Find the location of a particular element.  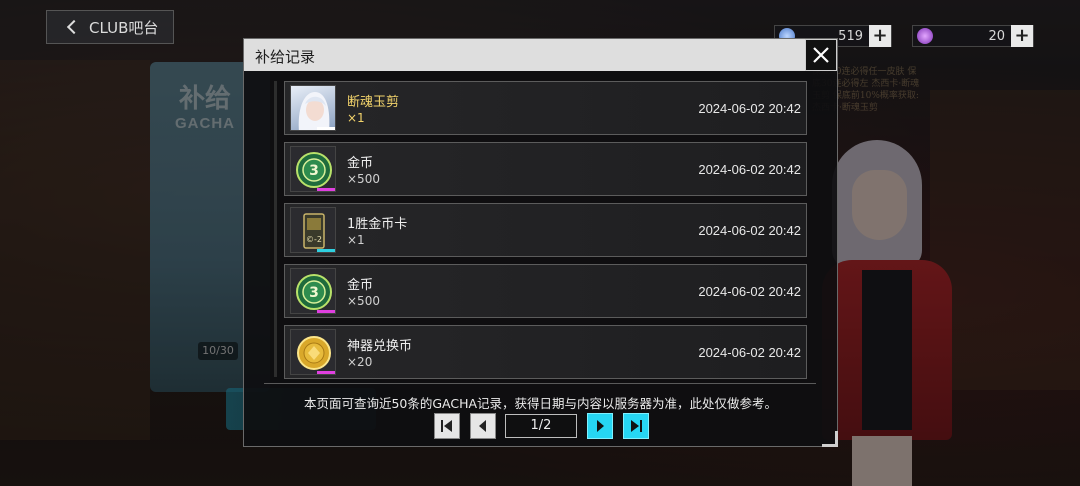

last-page-icon is located at coordinates (636, 426).